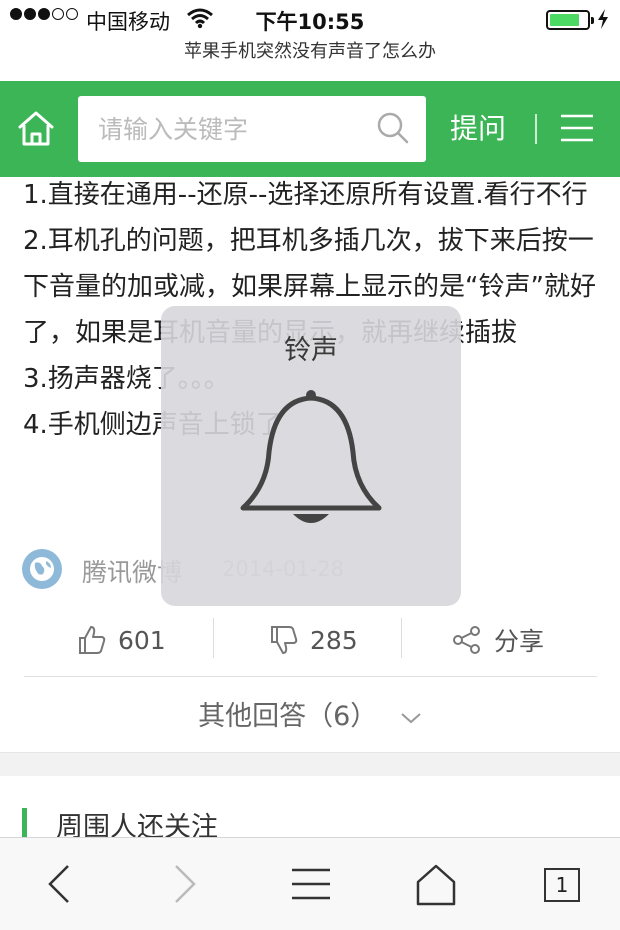  I want to click on charging-bolt-icon, so click(603, 19).